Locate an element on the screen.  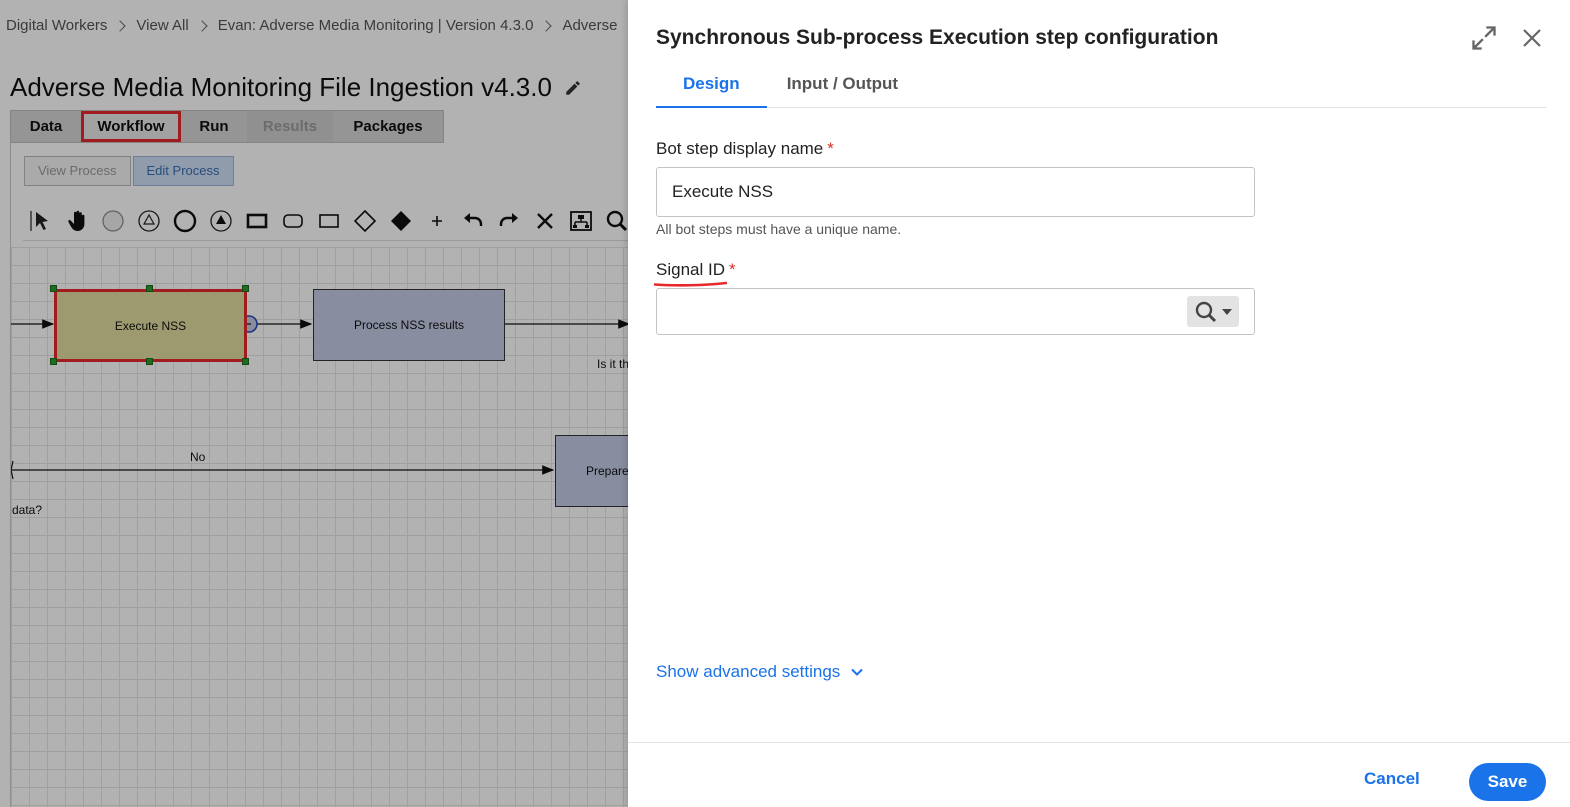
panel-tabs: Design Input / Output is located at coordinates (1101, 84).